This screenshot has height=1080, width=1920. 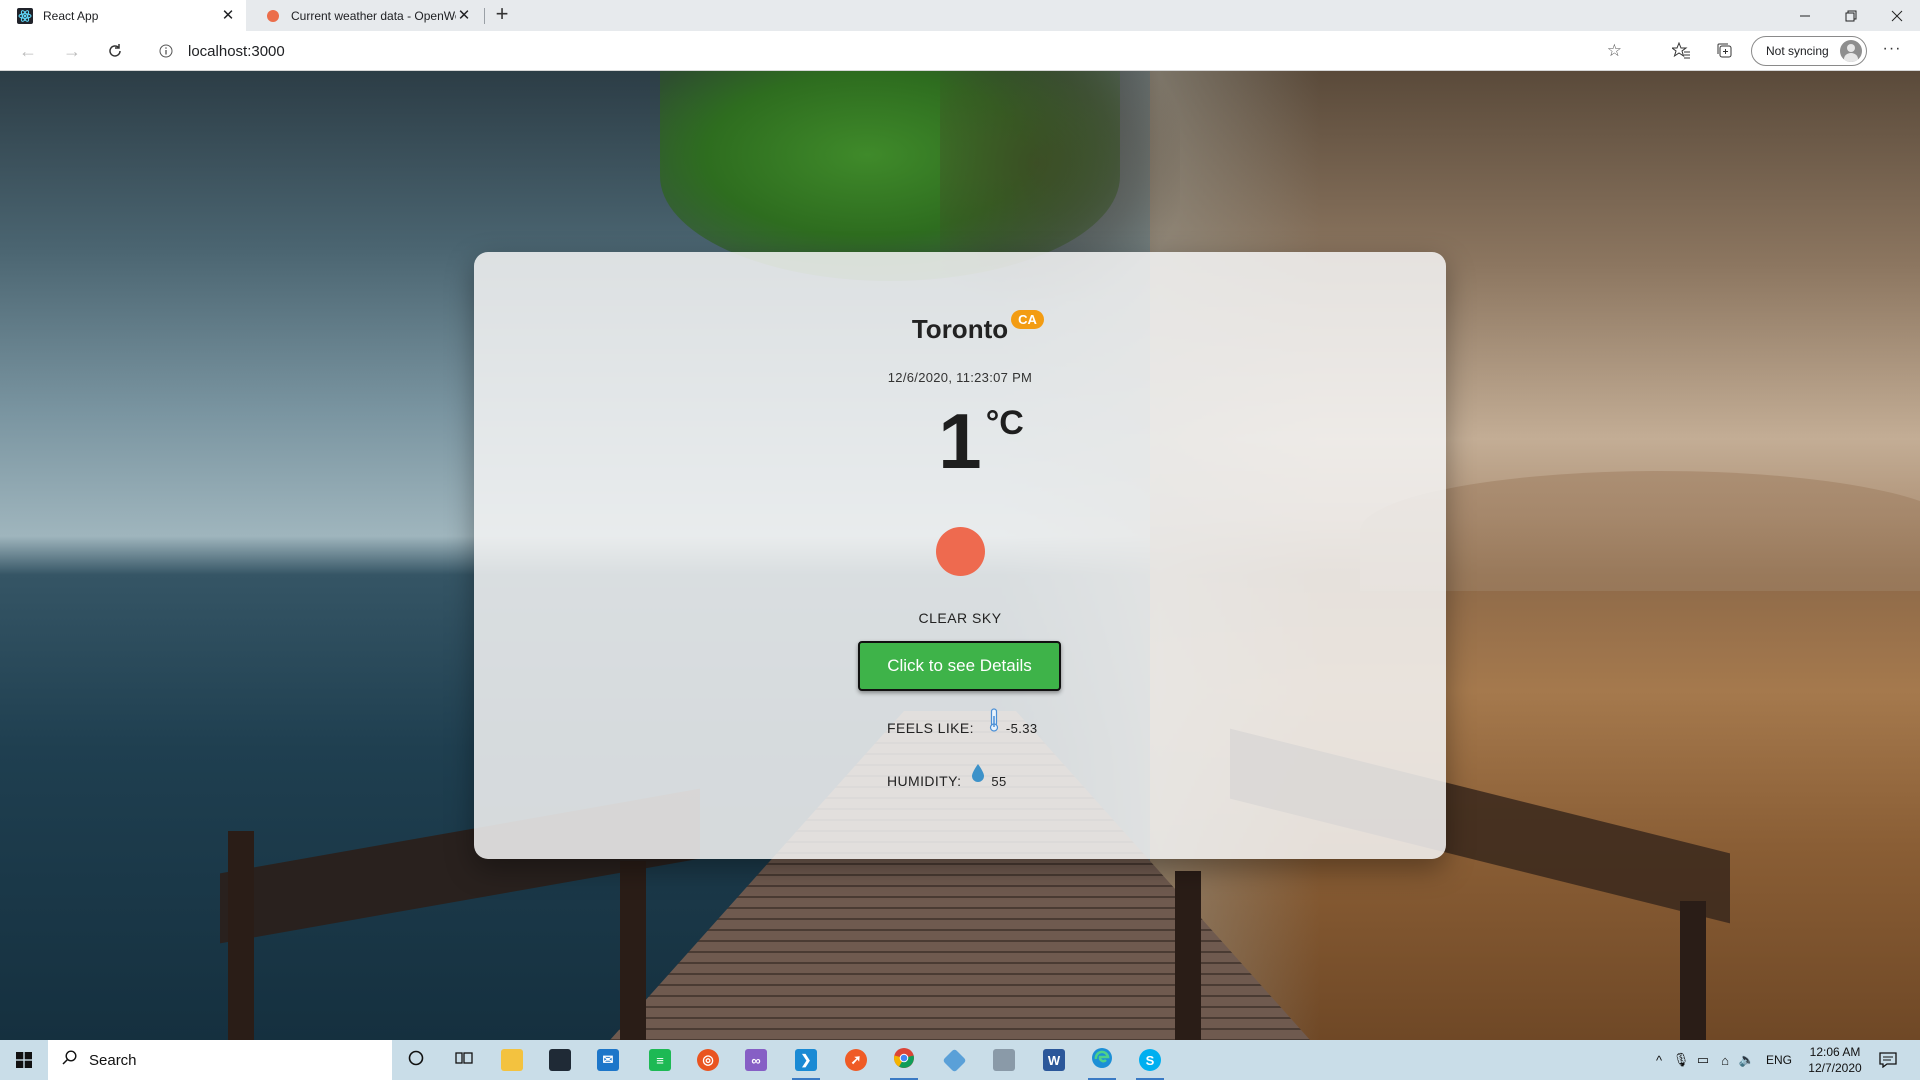 I want to click on temperature-number: 1, so click(x=960, y=441).